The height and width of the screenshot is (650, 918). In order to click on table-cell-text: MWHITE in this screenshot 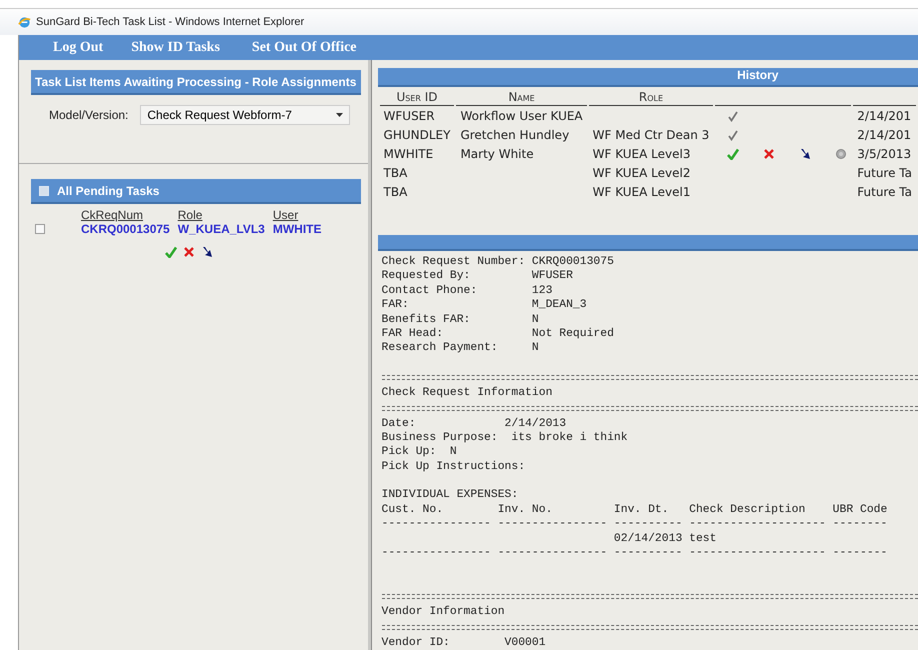, I will do `click(408, 154)`.